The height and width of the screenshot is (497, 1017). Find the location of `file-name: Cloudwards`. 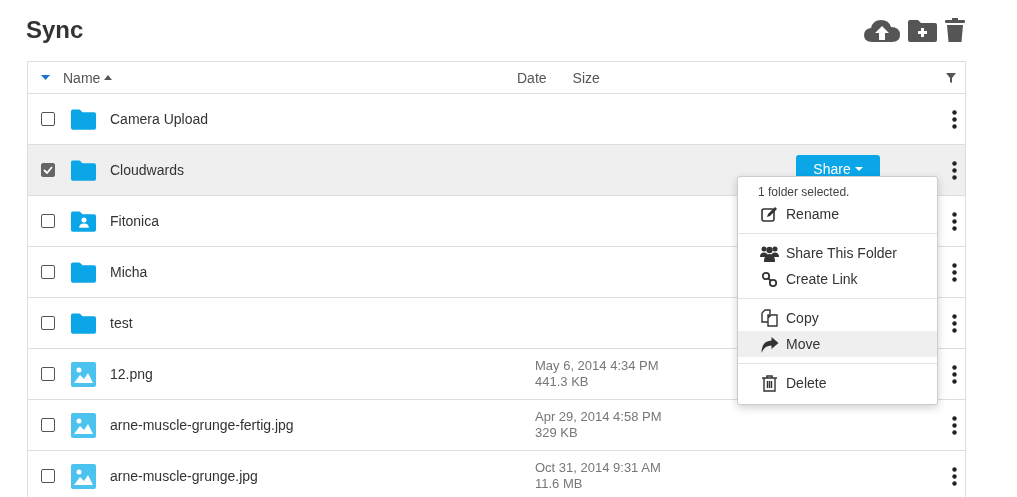

file-name: Cloudwards is located at coordinates (322, 170).